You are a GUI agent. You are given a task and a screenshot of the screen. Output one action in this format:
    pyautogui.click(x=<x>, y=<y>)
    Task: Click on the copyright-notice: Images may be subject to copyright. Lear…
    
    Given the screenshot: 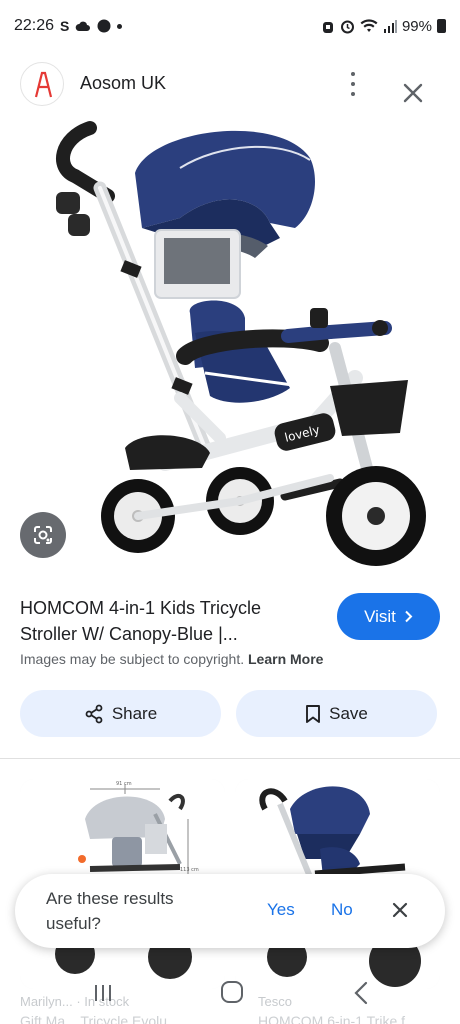 What is the action you would take?
    pyautogui.click(x=171, y=659)
    